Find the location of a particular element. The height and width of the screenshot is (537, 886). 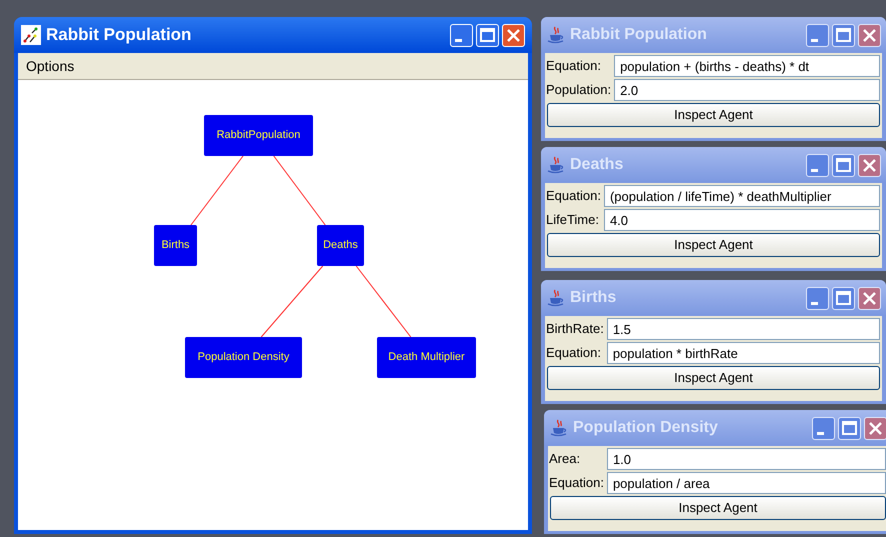

diagram-node: RabbitPopulation is located at coordinates (258, 135).